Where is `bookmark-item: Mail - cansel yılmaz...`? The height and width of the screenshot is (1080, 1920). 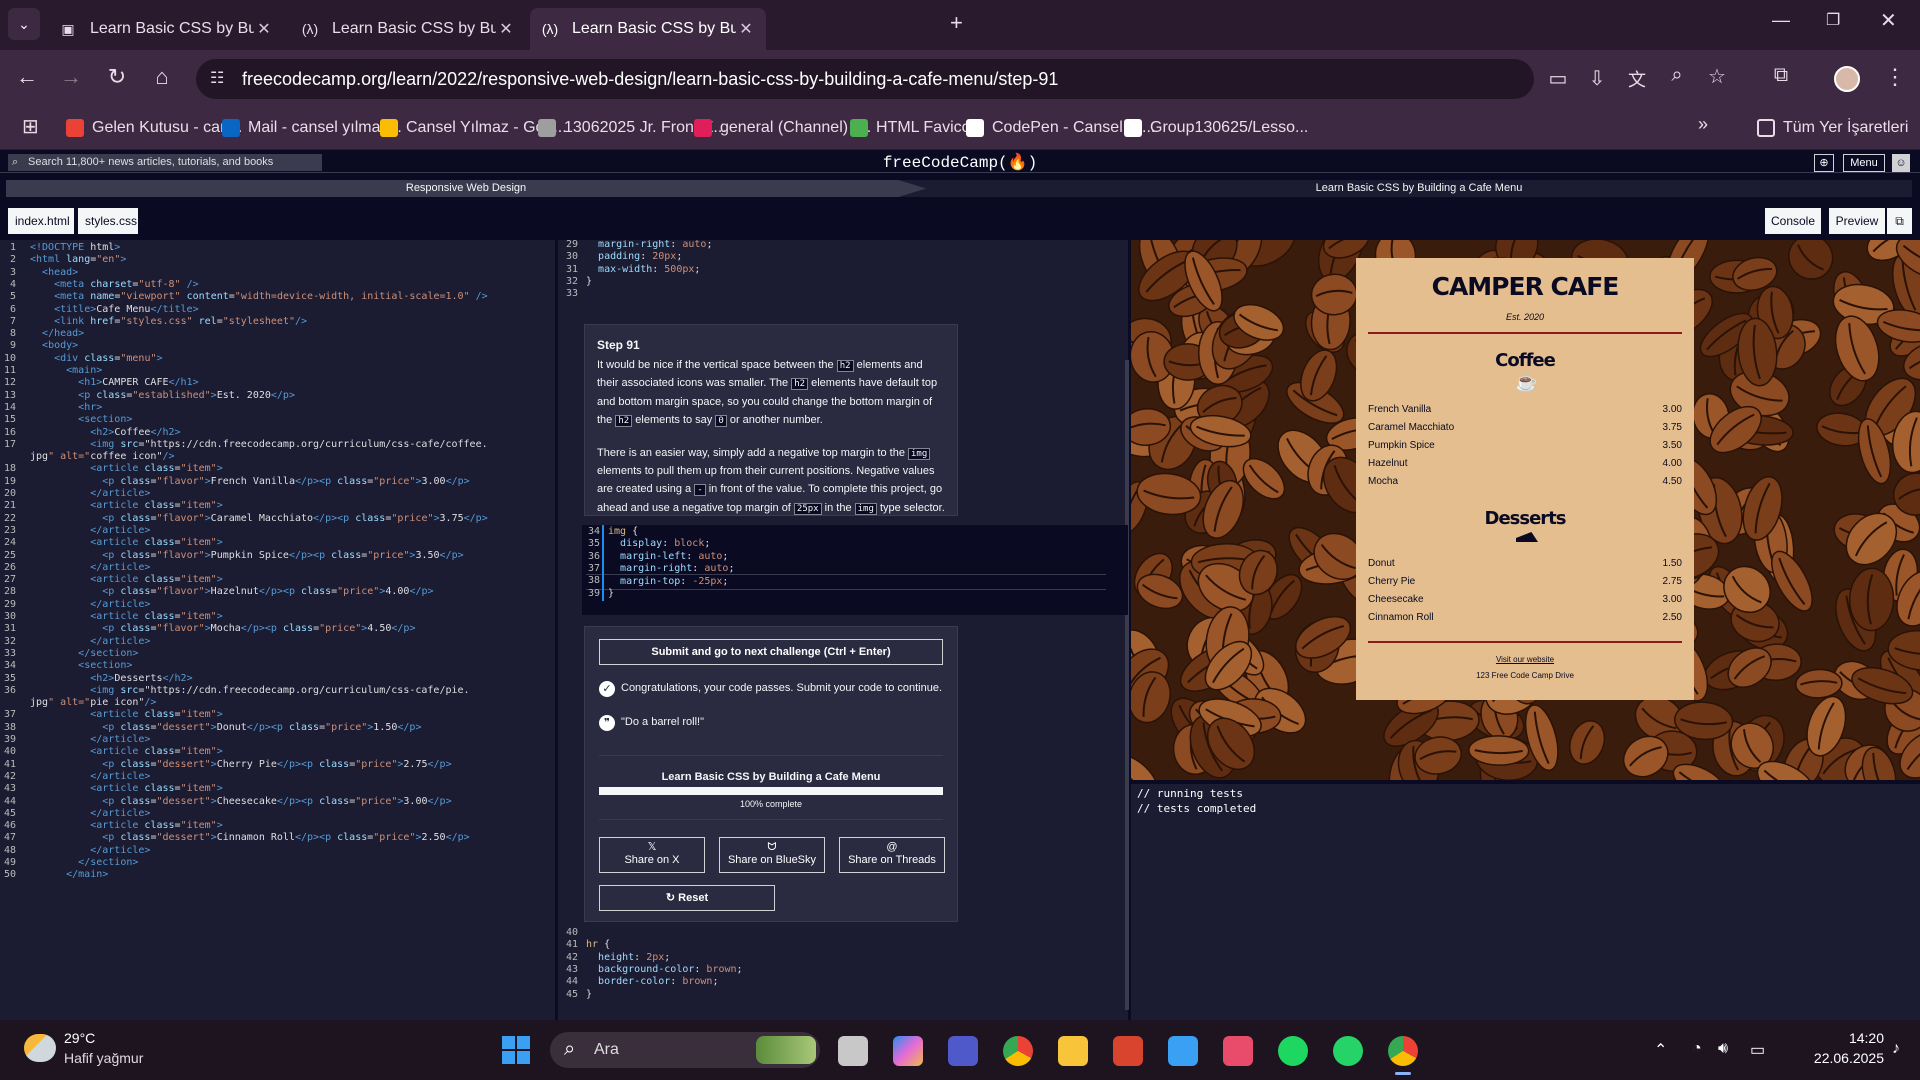 bookmark-item: Mail - cansel yılmaz... is located at coordinates (312, 128).